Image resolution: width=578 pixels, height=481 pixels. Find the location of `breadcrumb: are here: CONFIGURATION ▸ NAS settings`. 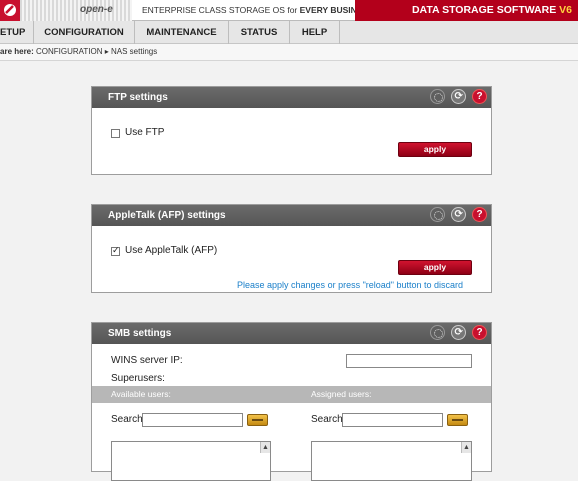

breadcrumb: are here: CONFIGURATION ▸ NAS settings is located at coordinates (289, 52).